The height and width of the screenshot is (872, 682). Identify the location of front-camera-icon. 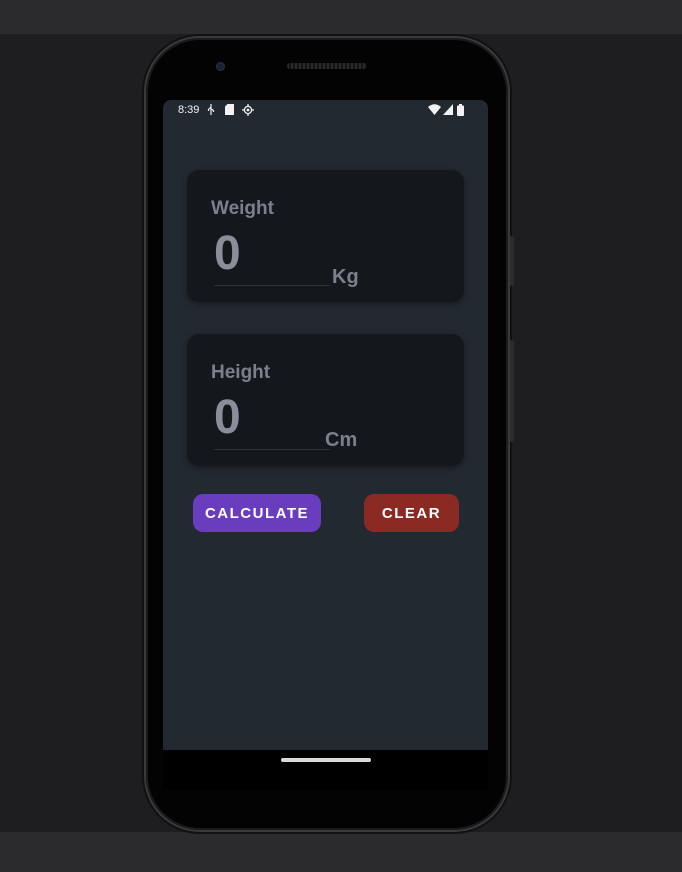
(220, 66).